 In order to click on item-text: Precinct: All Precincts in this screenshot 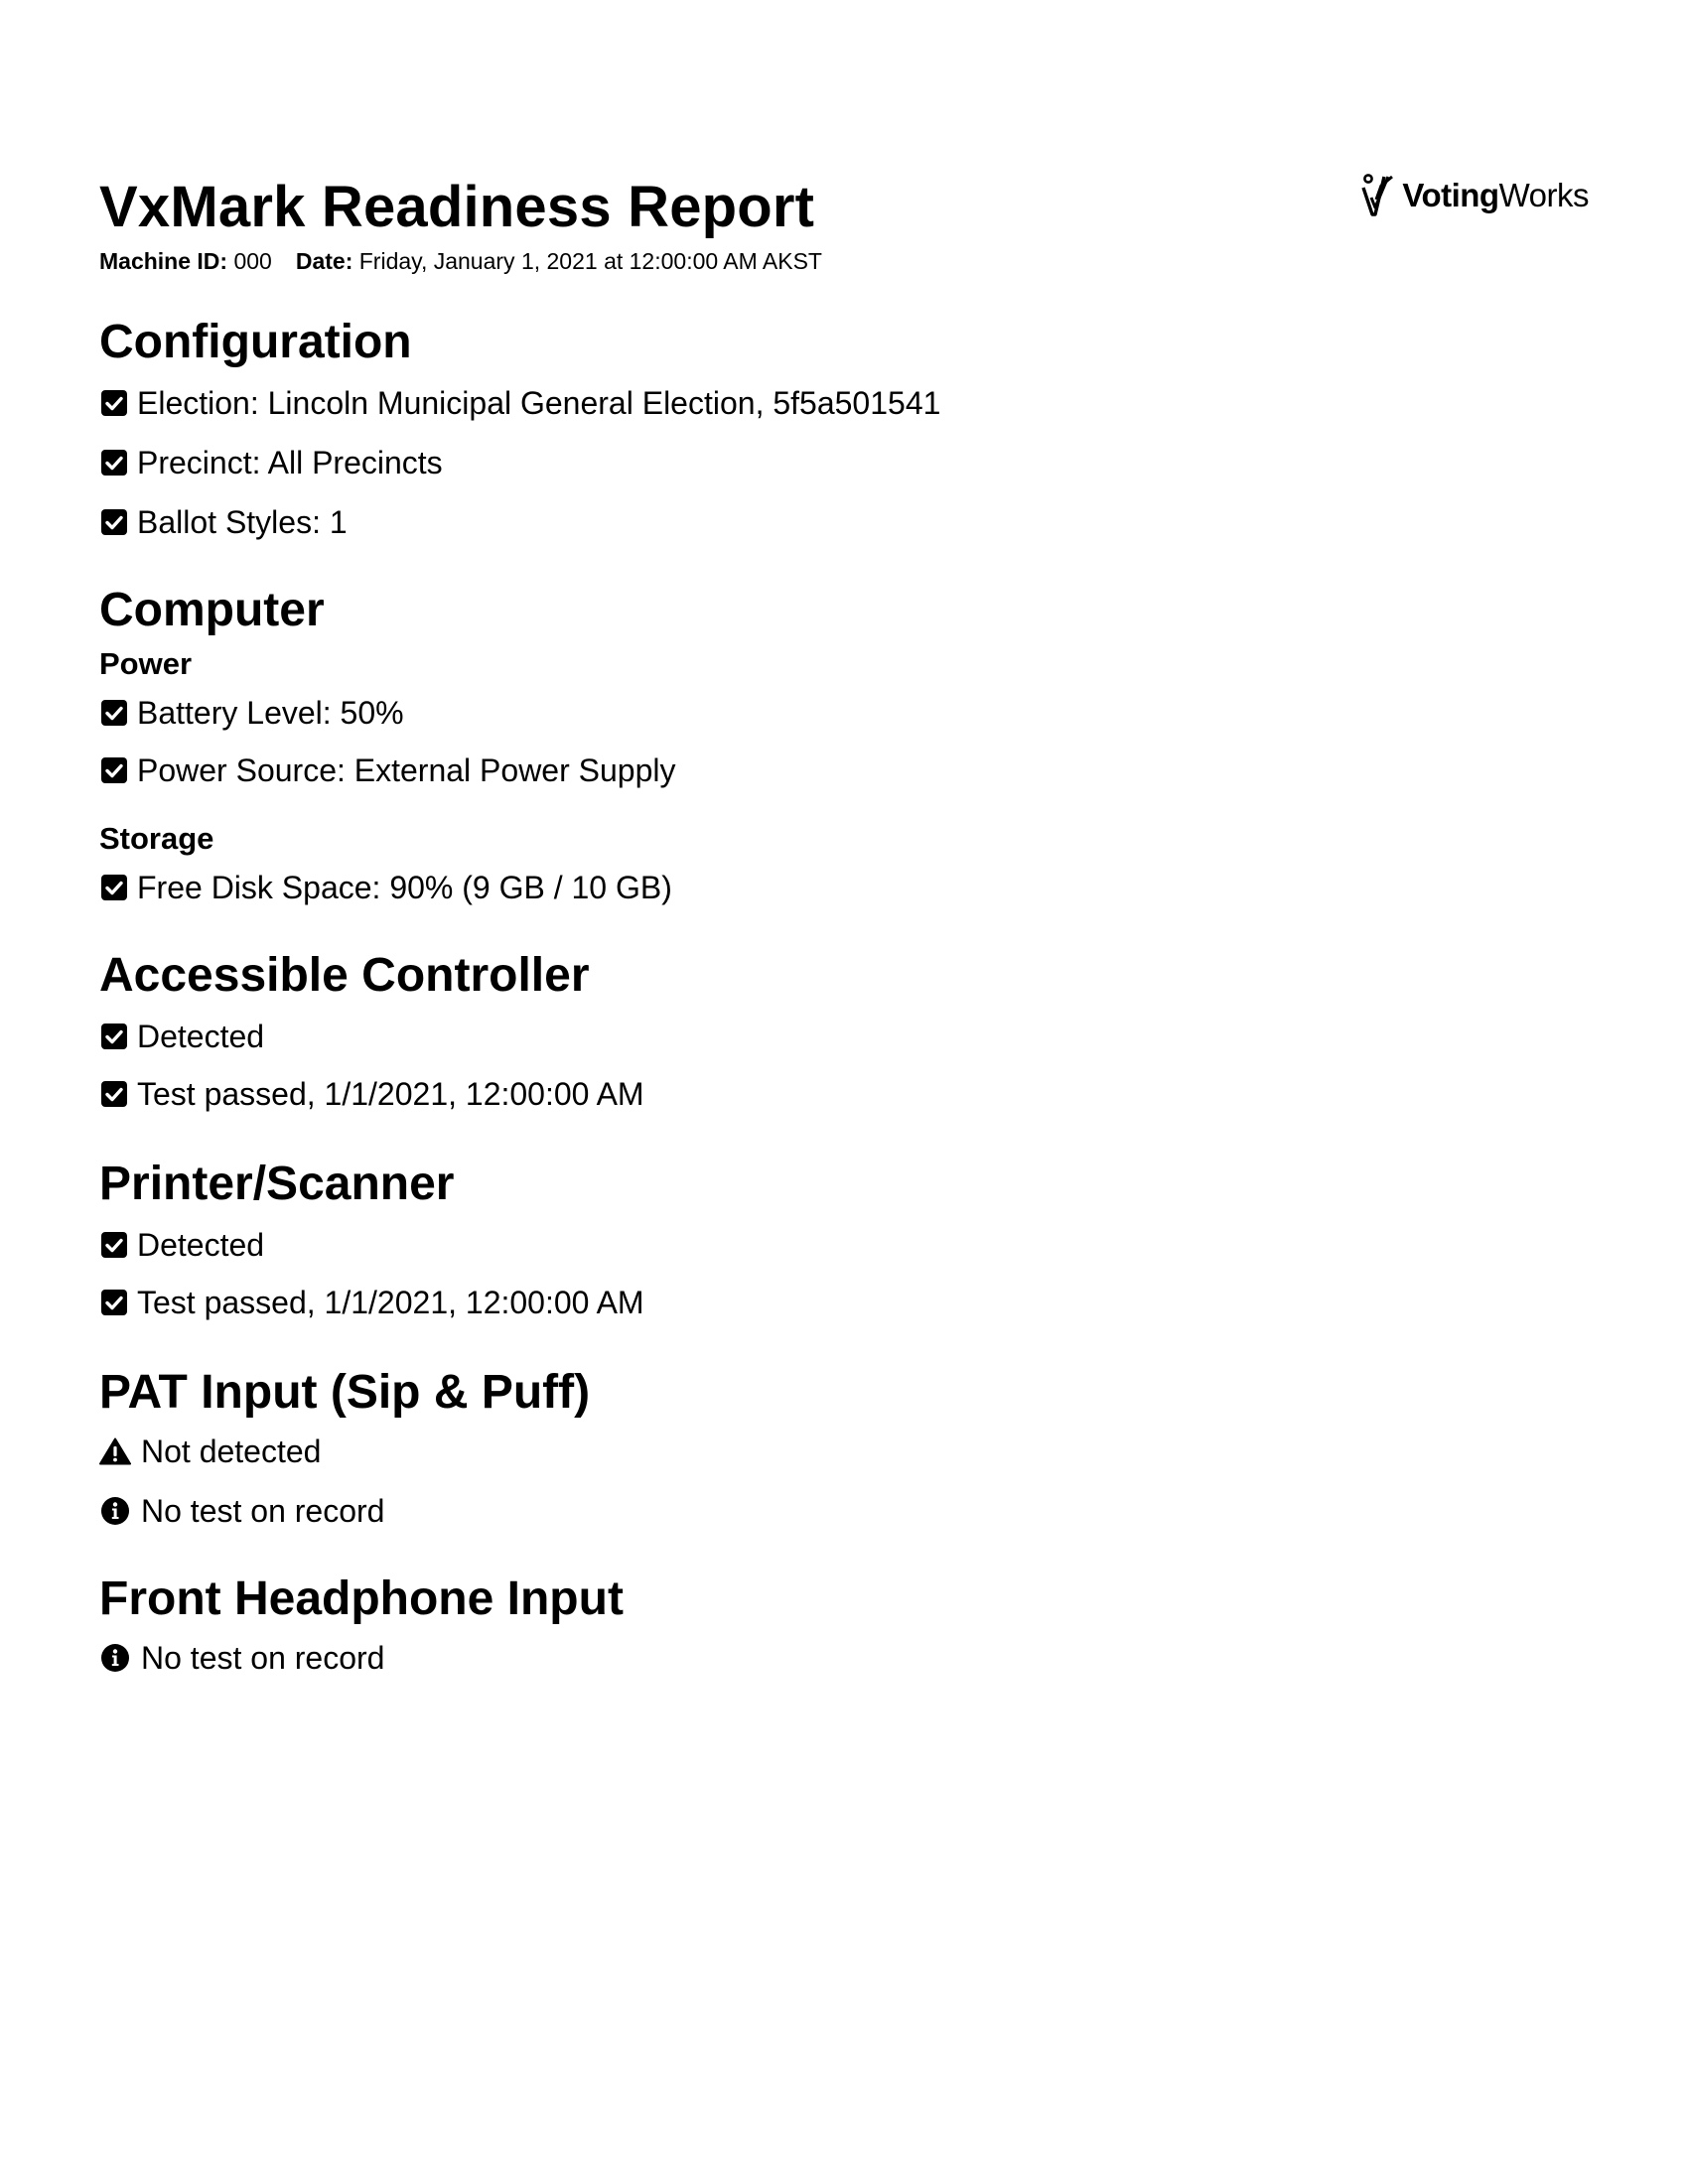, I will do `click(290, 462)`.